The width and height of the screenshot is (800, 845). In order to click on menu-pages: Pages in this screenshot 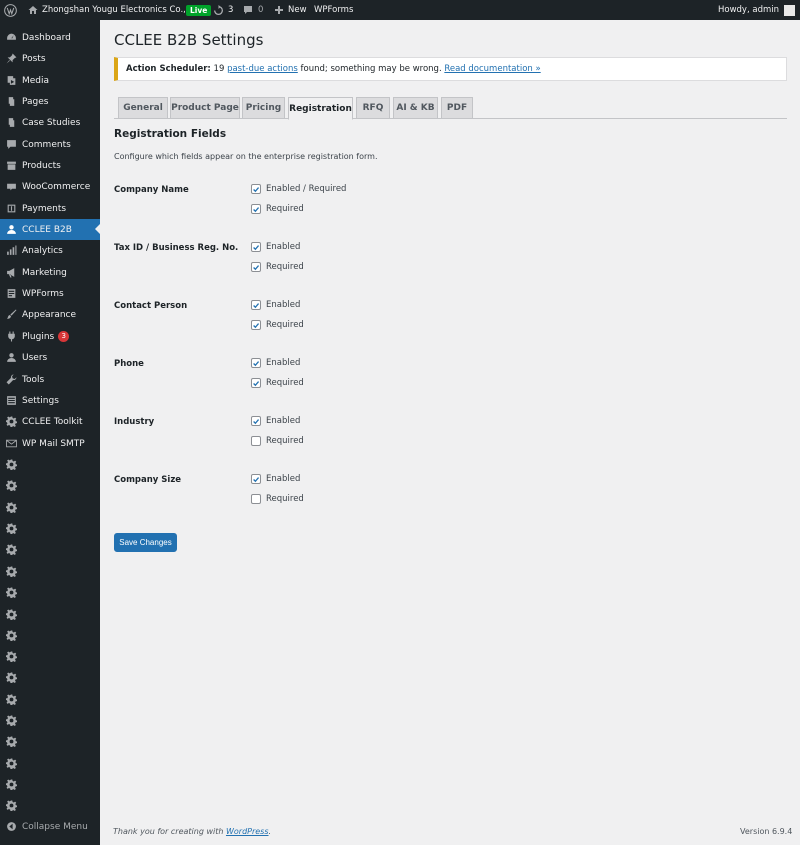, I will do `click(50, 101)`.